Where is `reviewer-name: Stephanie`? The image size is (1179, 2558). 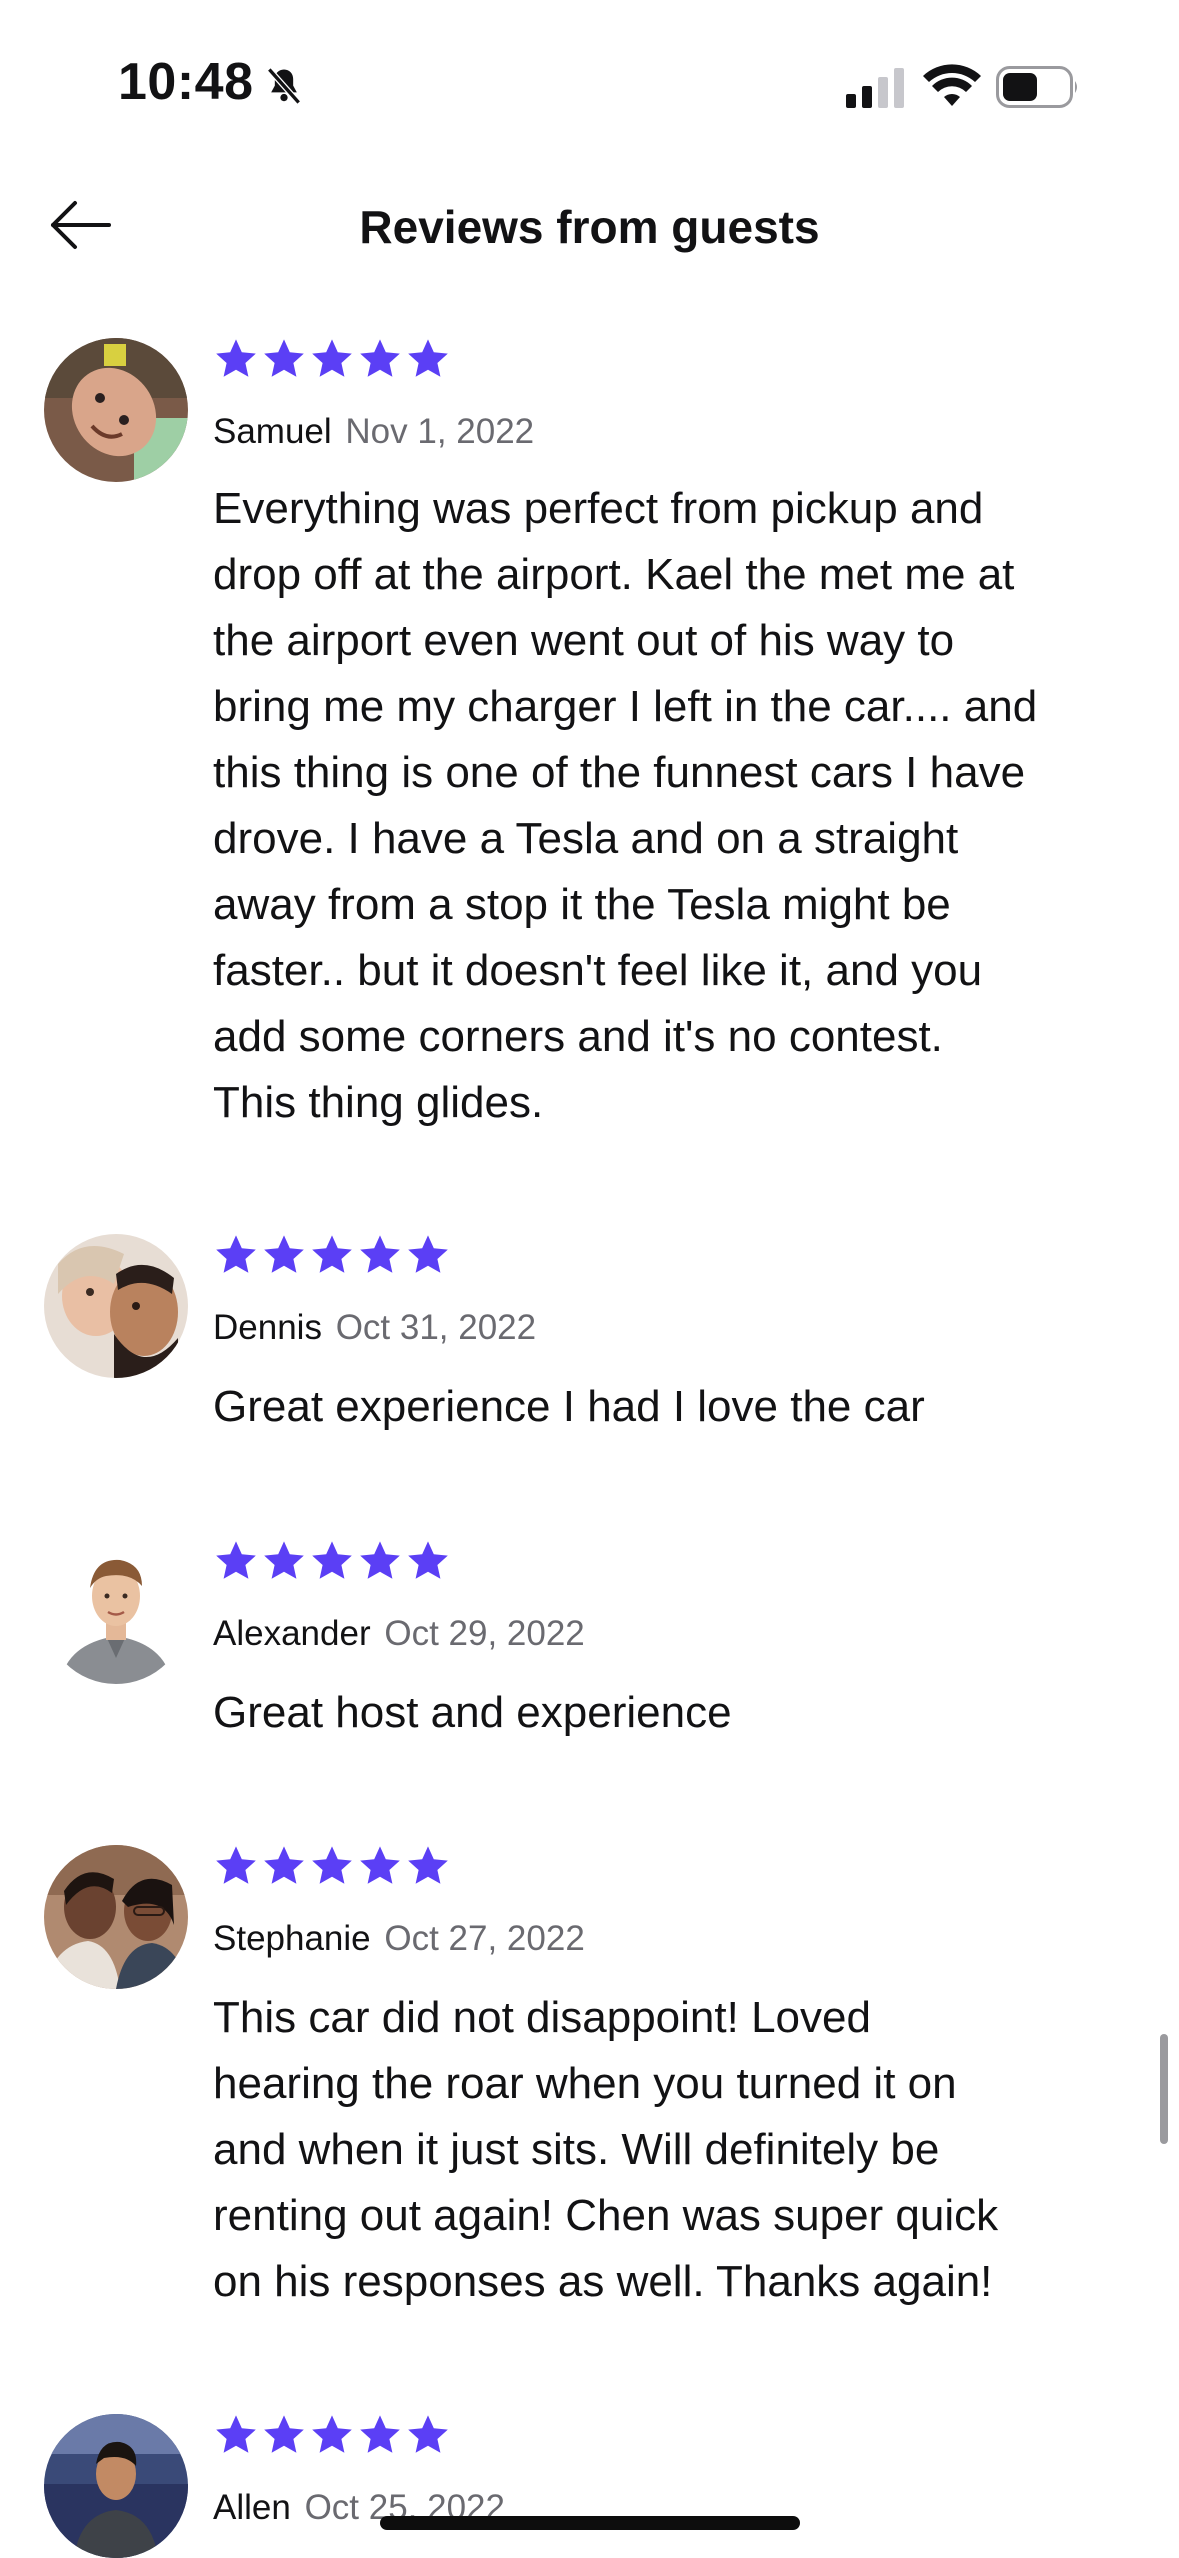
reviewer-name: Stephanie is located at coordinates (292, 1938).